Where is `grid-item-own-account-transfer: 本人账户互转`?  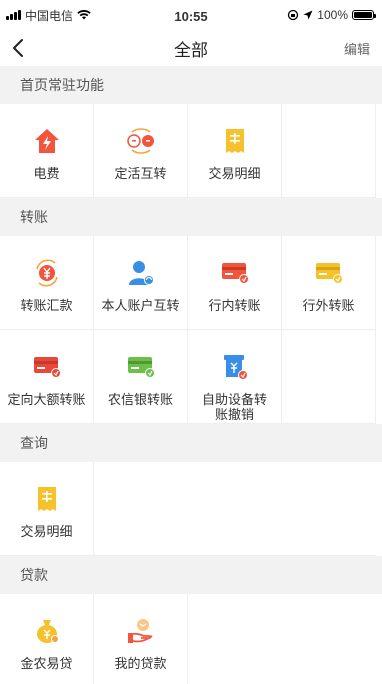 grid-item-own-account-transfer: 本人账户互转 is located at coordinates (141, 283).